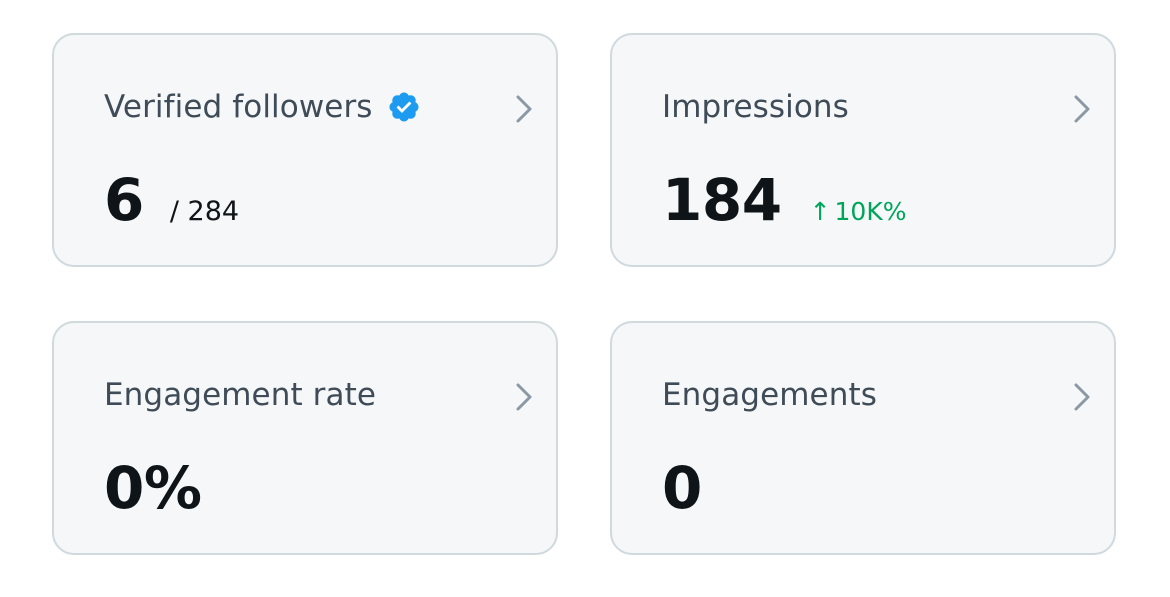 The image size is (1170, 597). What do you see at coordinates (722, 200) in the screenshot?
I see `impressions-value: 184` at bounding box center [722, 200].